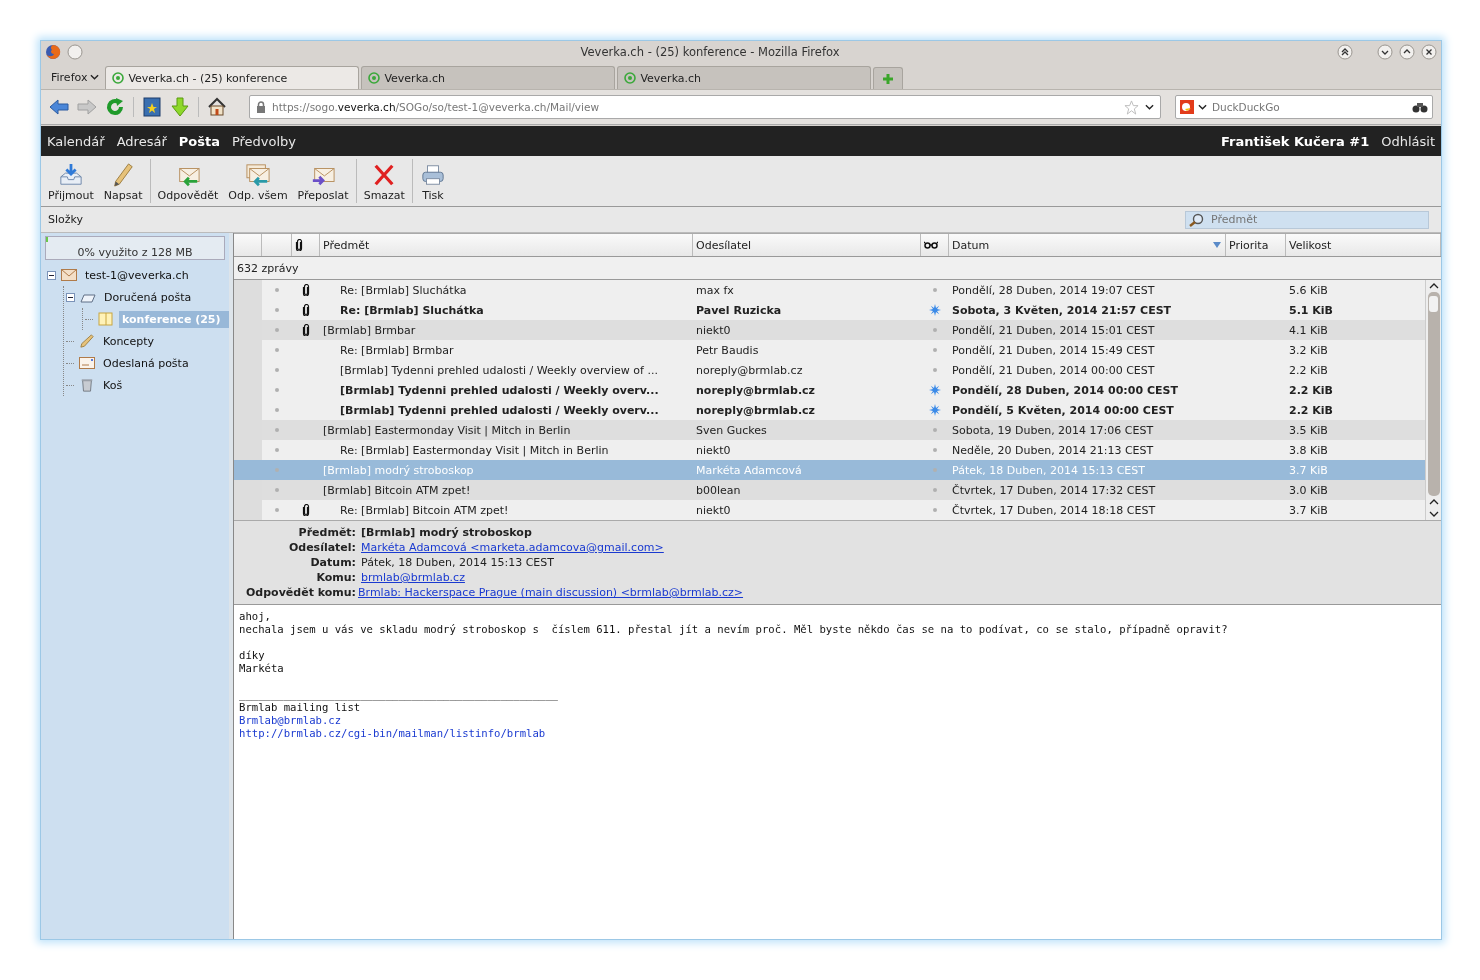  What do you see at coordinates (412, 577) in the screenshot?
I see `header-link: brmlab@brmlab.cz` at bounding box center [412, 577].